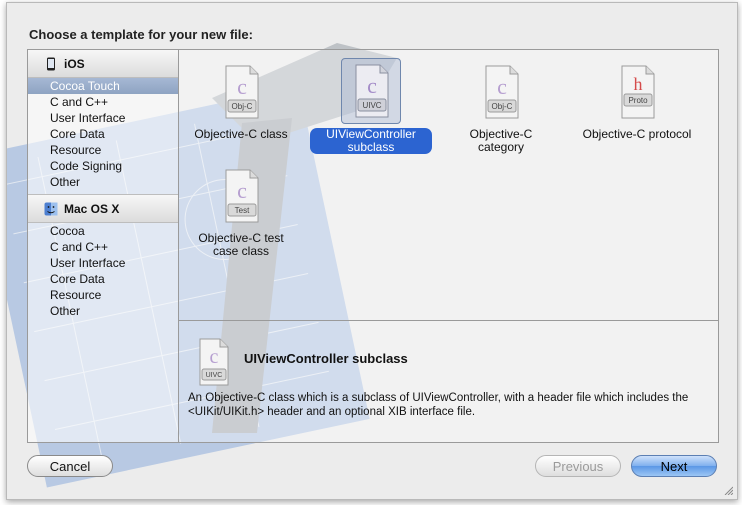 Image resolution: width=742 pixels, height=505 pixels. Describe the element at coordinates (141, 34) in the screenshot. I see `page-title: Choose a template for your new file:` at that location.